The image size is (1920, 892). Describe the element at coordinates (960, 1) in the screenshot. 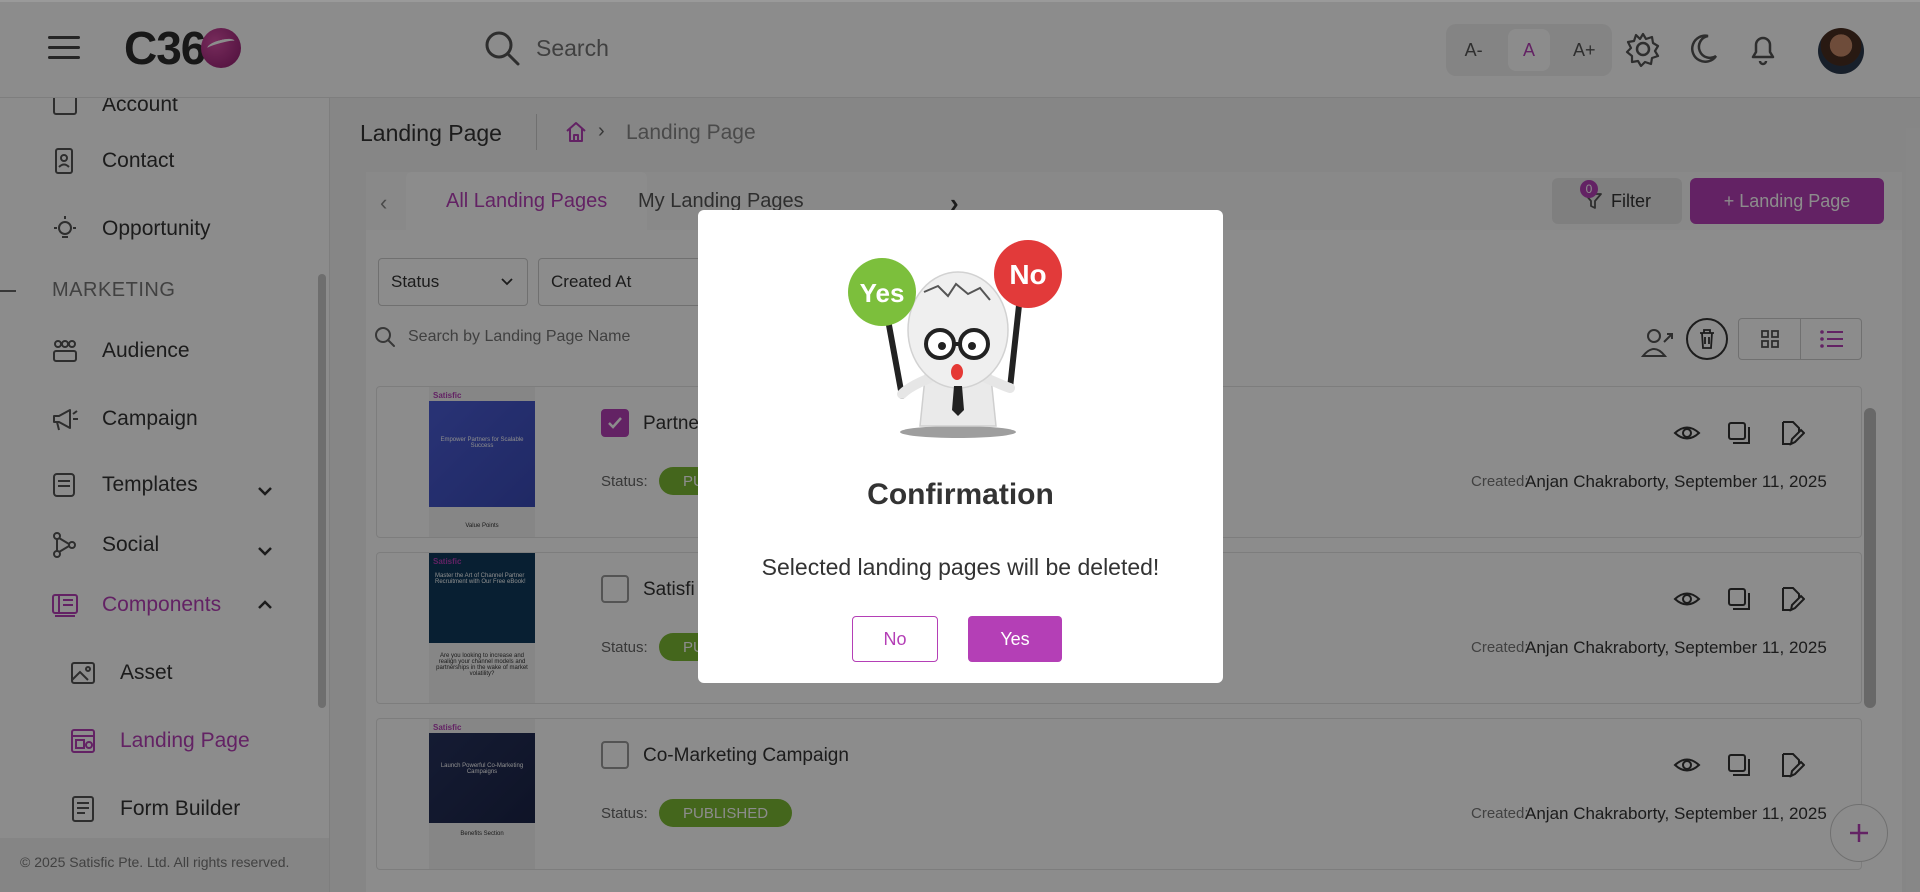

I see `top-border` at that location.